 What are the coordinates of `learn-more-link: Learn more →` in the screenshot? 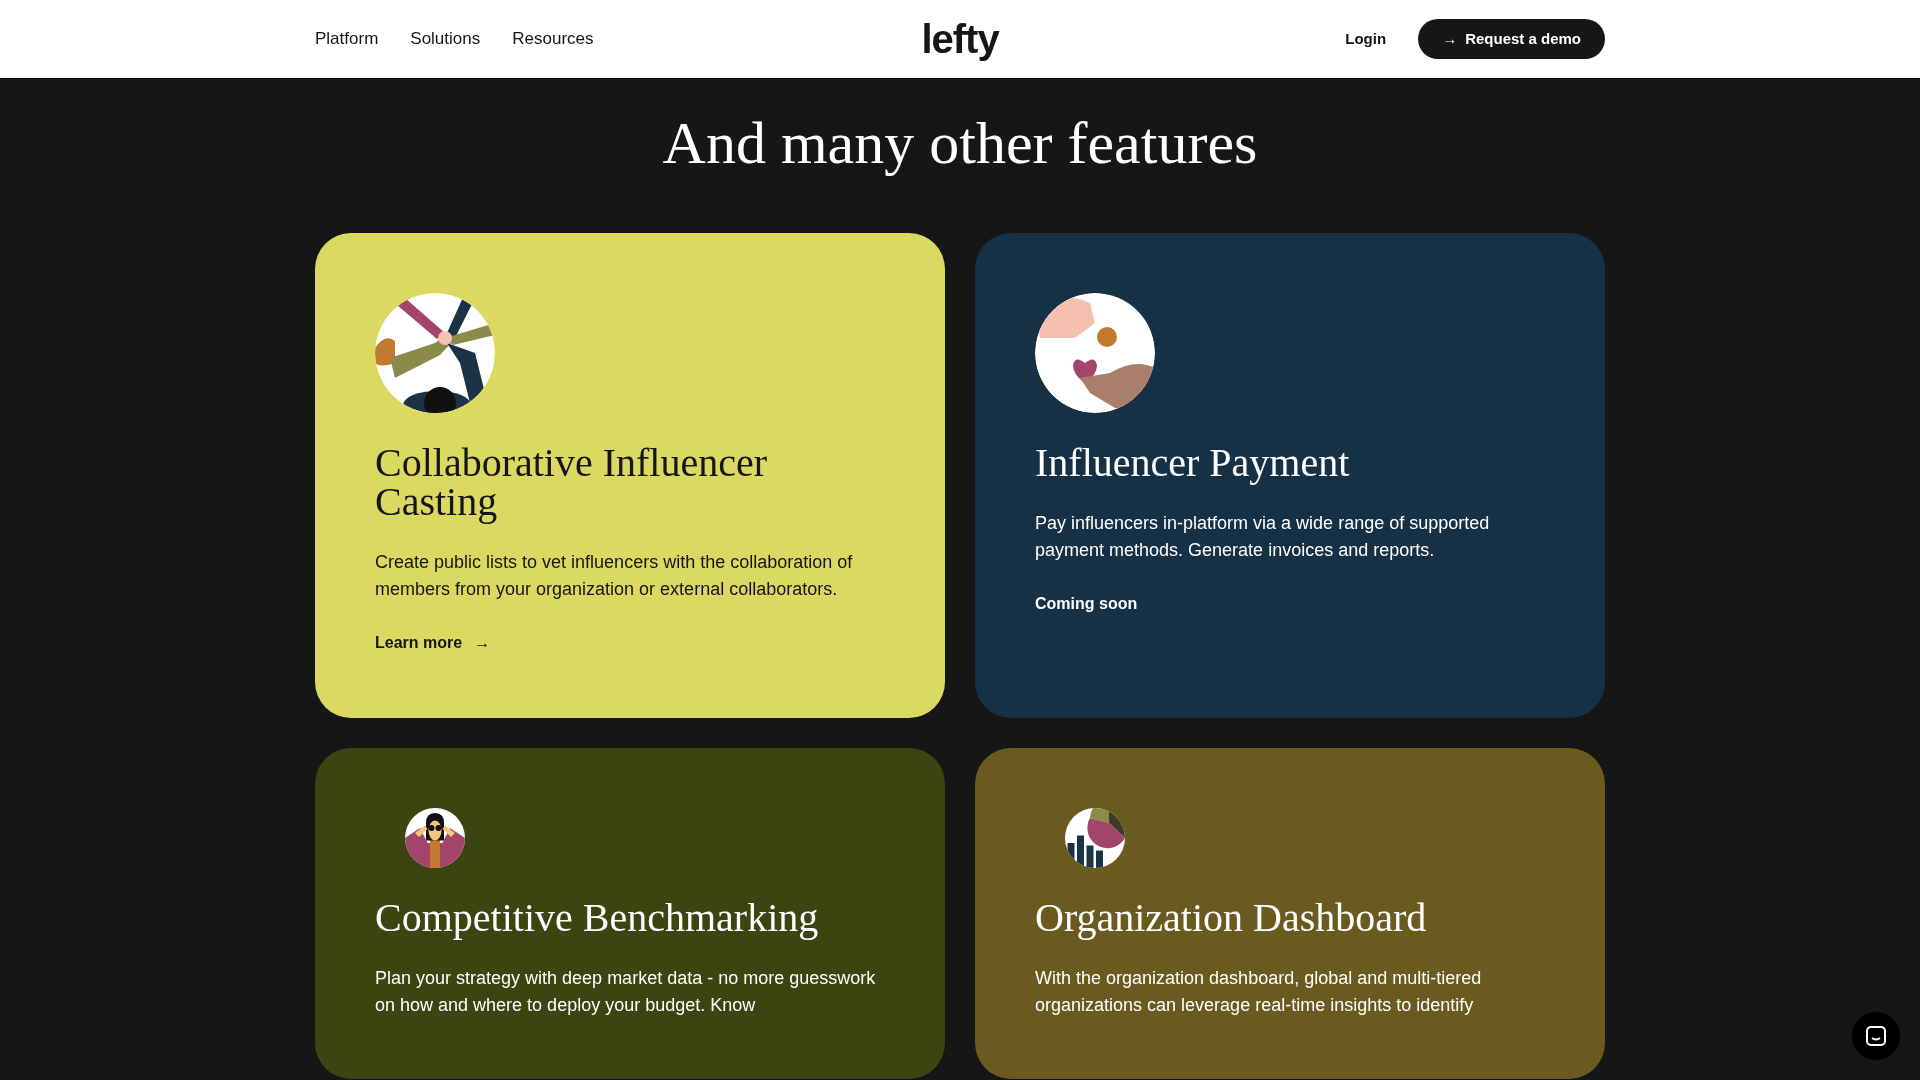 It's located at (433, 643).